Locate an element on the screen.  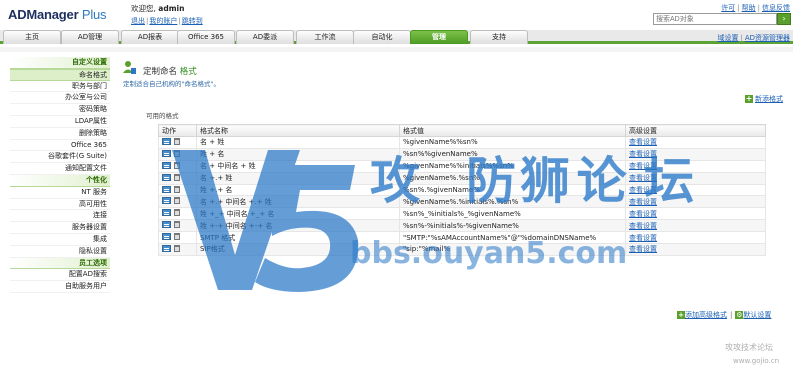
format-name-cell: SIP格式 is located at coordinates (298, 249).